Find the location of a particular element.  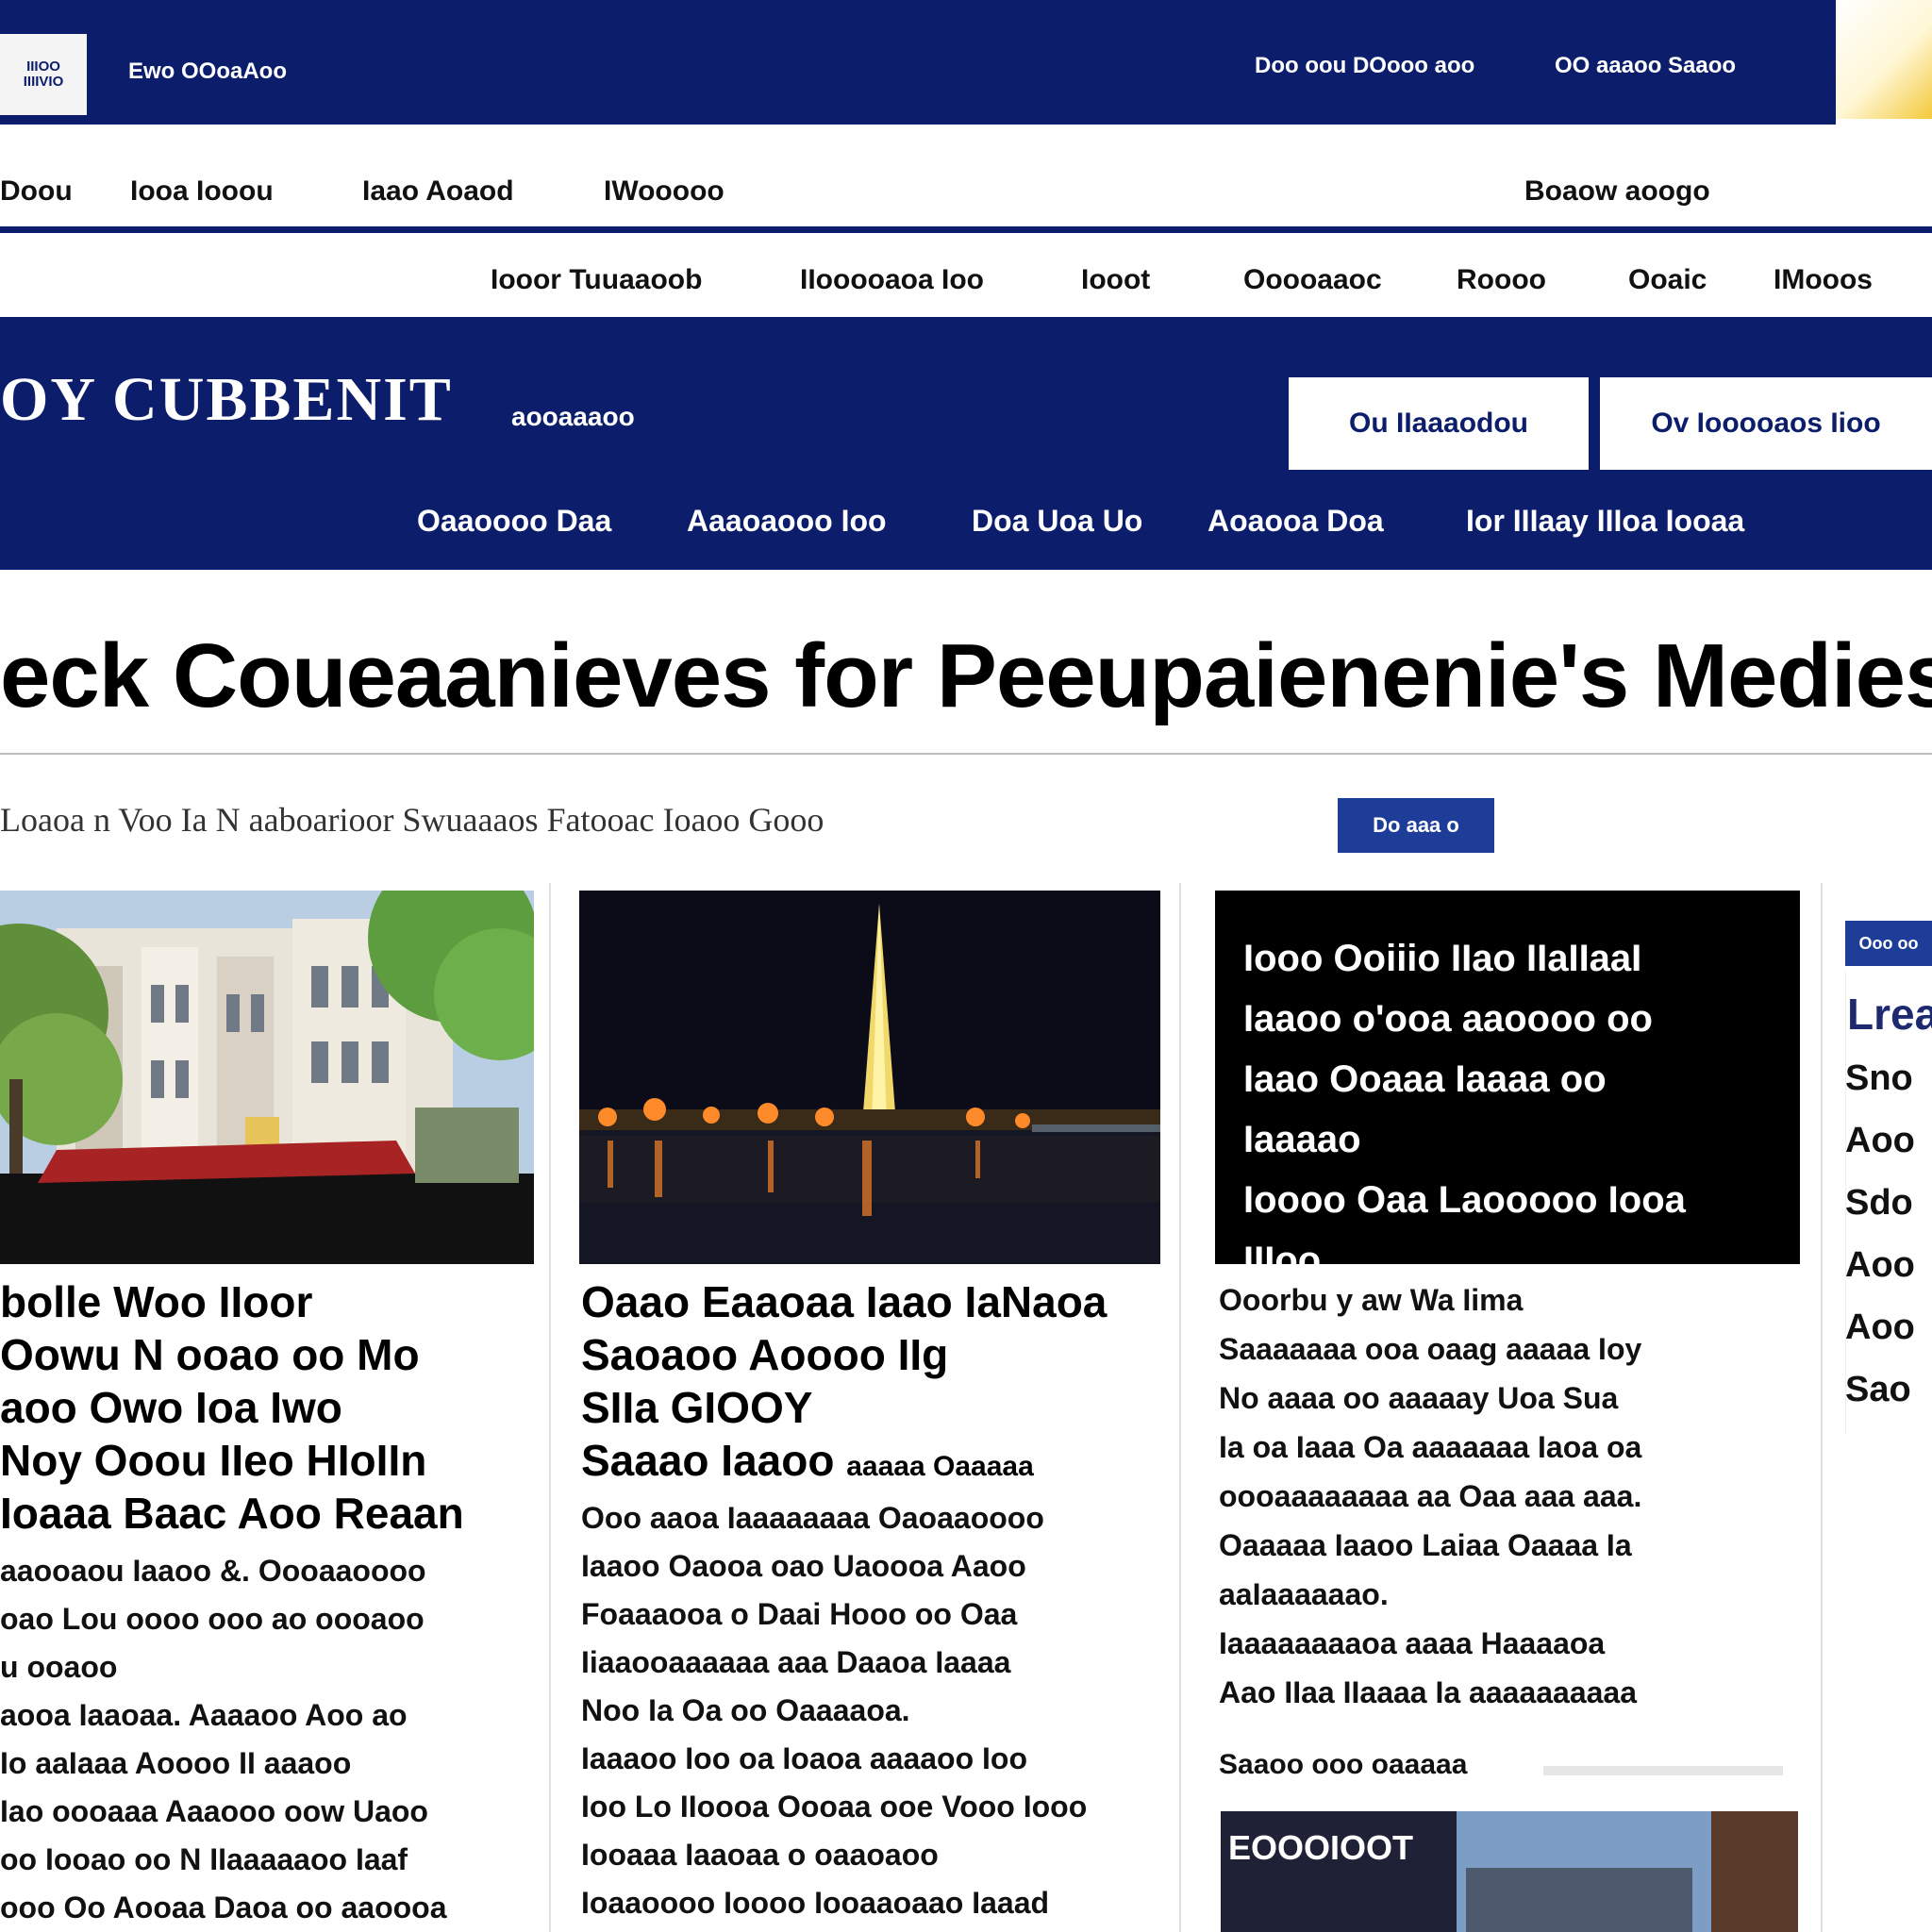

subnav-item: Roooo is located at coordinates (1501, 280).